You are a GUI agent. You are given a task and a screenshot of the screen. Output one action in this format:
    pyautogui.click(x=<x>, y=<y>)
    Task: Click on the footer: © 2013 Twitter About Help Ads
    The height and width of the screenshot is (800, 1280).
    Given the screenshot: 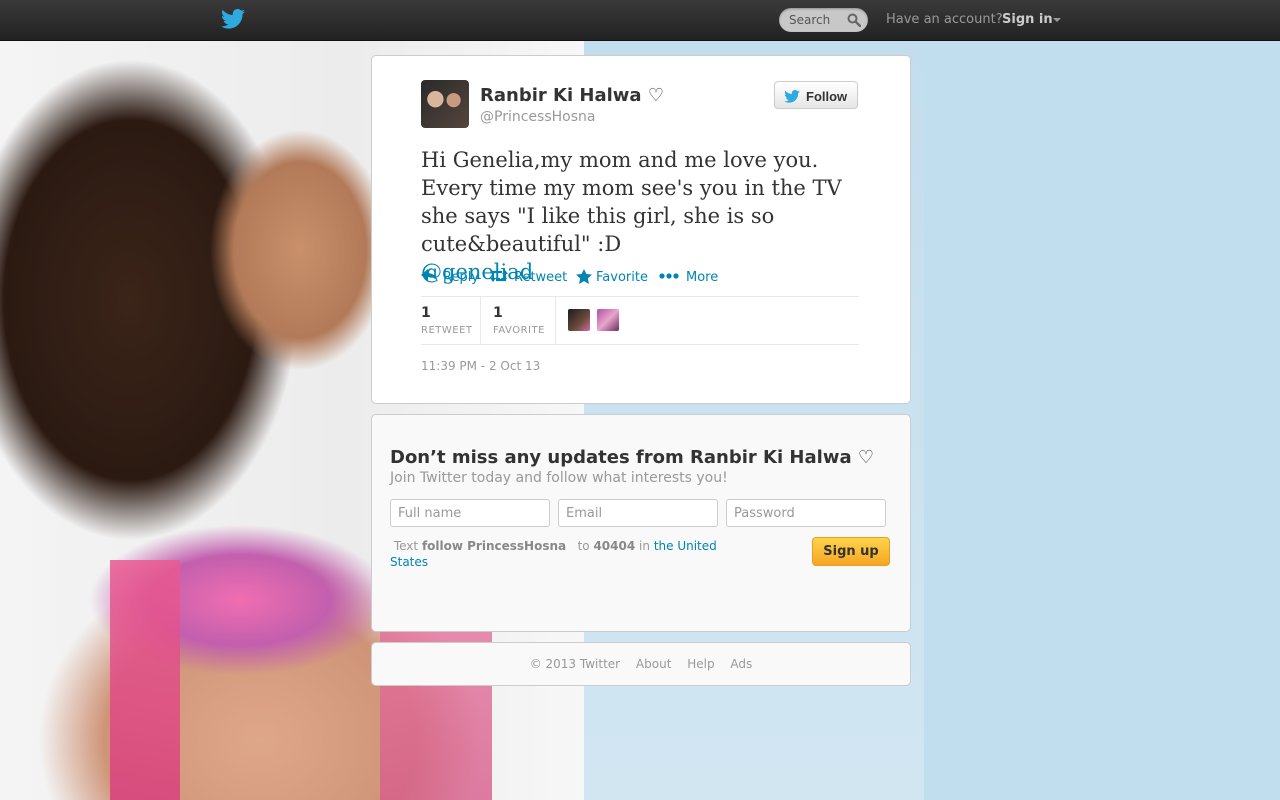 What is the action you would take?
    pyautogui.click(x=641, y=664)
    